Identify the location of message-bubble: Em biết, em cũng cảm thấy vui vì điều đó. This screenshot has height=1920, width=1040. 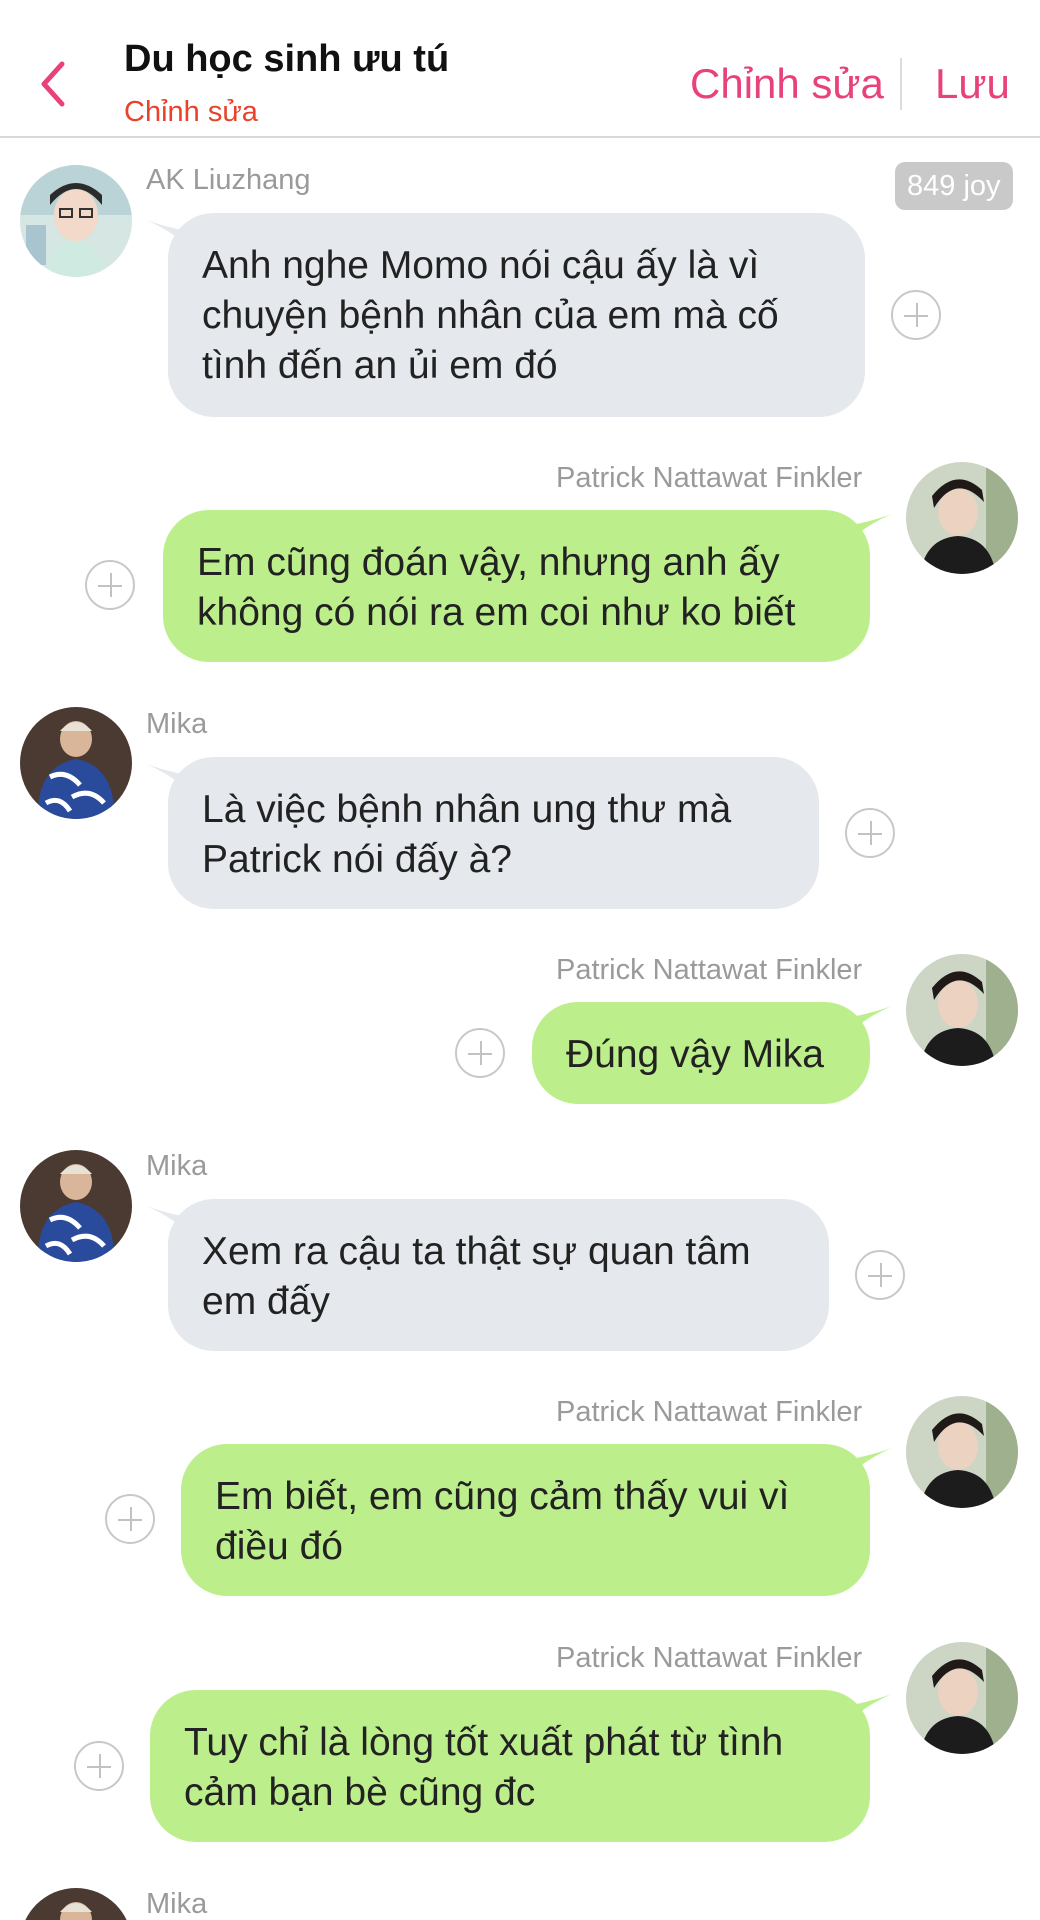
(525, 1520).